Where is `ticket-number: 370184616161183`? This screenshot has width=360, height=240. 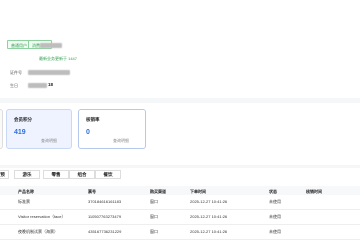
ticket-number: 370184616161183 is located at coordinates (105, 201).